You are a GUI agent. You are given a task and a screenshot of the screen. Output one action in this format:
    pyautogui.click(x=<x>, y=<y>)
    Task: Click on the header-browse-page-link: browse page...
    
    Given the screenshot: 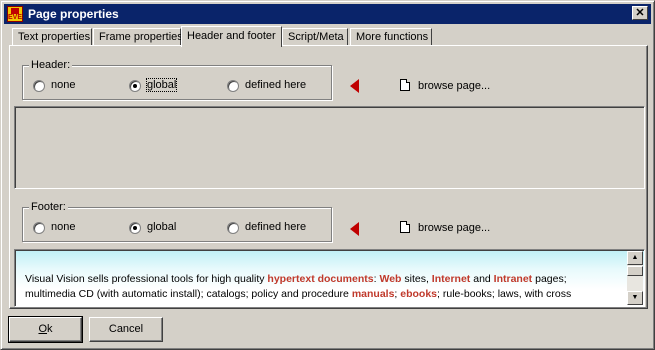 What is the action you would take?
    pyautogui.click(x=454, y=86)
    